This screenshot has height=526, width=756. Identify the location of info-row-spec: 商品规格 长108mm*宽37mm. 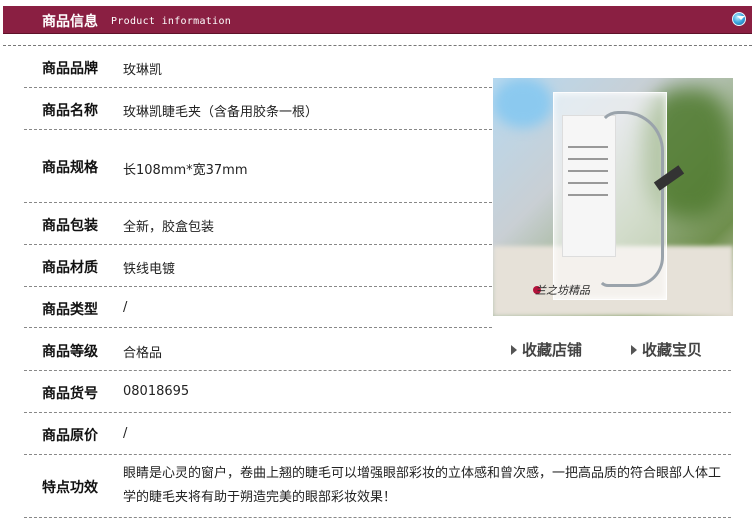
(258, 166).